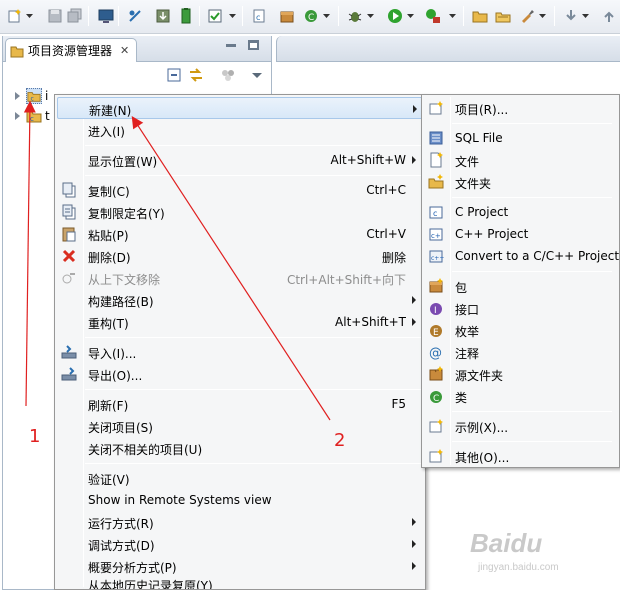 This screenshot has width=620, height=590. Describe the element at coordinates (521, 234) in the screenshot. I see `submenu-item-cpp-project: c+ C++ Project` at that location.